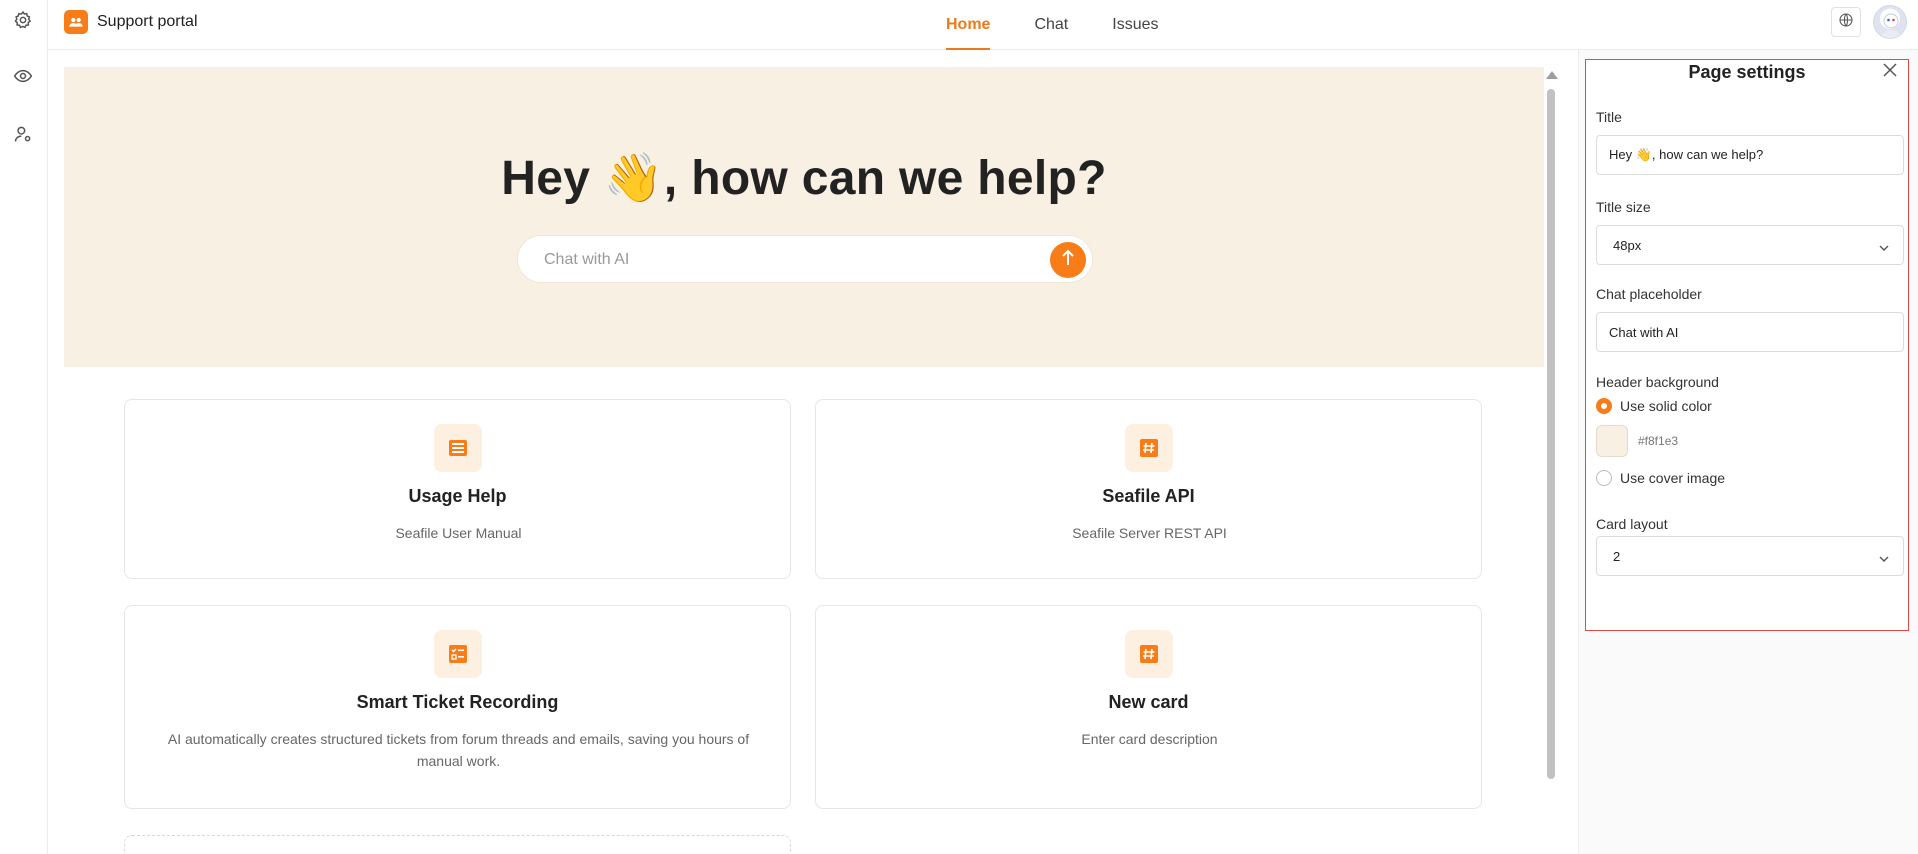 The height and width of the screenshot is (854, 1918). Describe the element at coordinates (1750, 155) in the screenshot. I see `title-input: Hey 👋, how can we help?` at that location.